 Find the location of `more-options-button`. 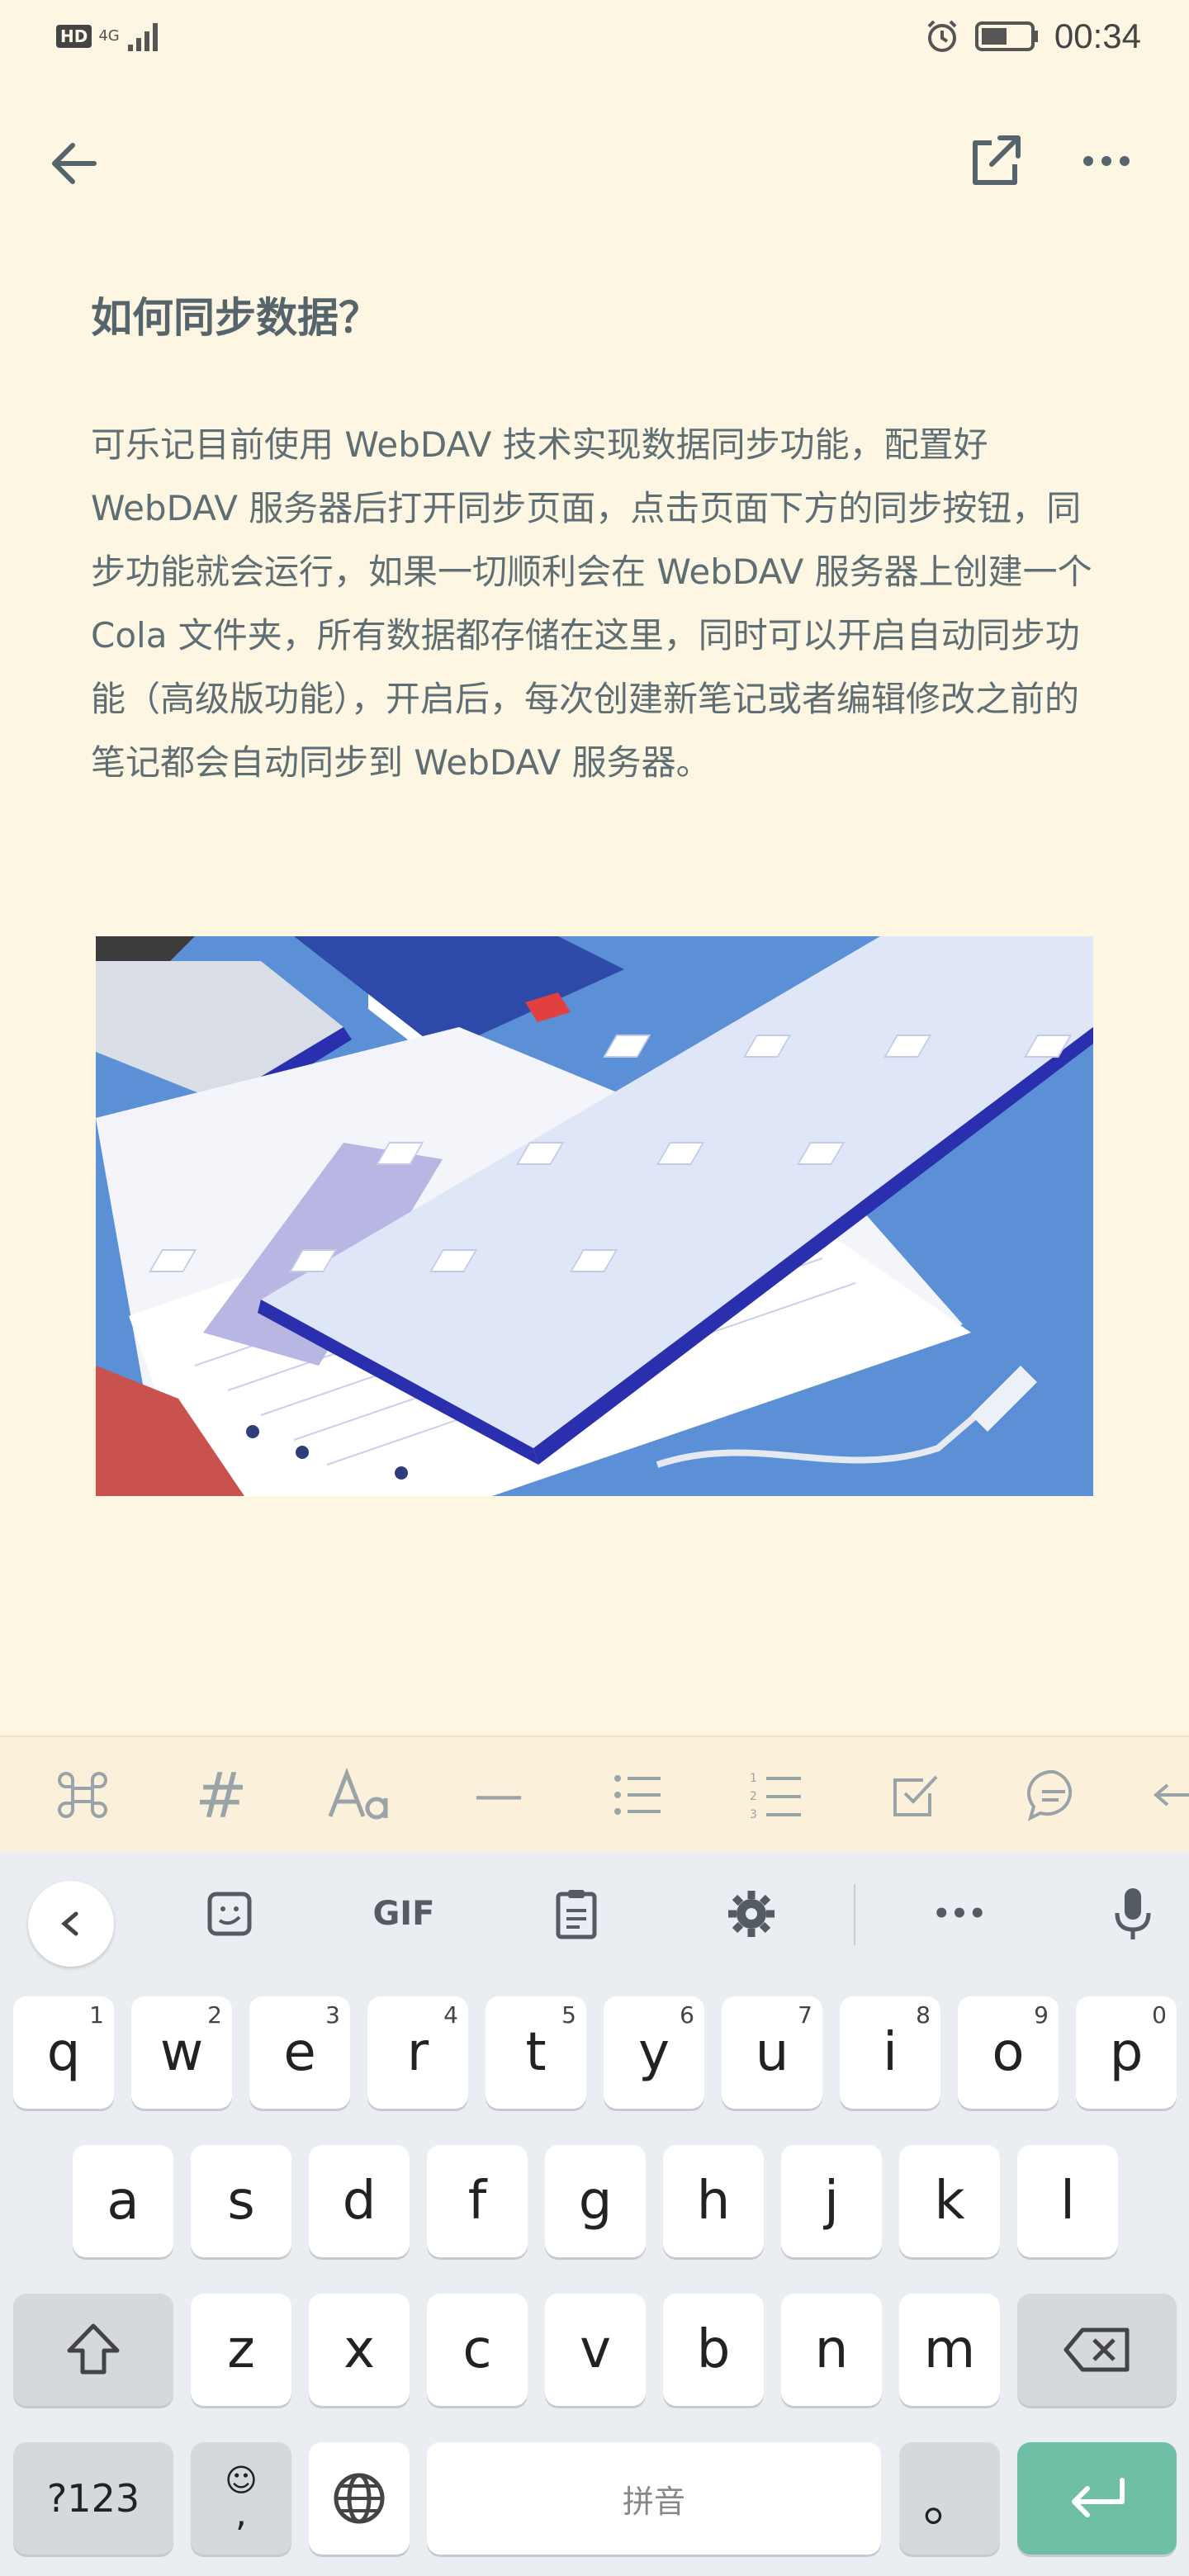

more-options-button is located at coordinates (1106, 161).